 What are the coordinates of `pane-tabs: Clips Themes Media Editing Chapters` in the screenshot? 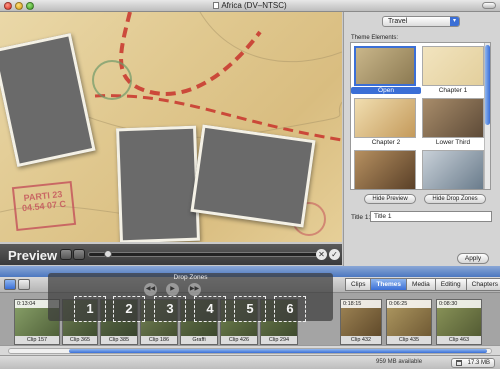 It's located at (422, 285).